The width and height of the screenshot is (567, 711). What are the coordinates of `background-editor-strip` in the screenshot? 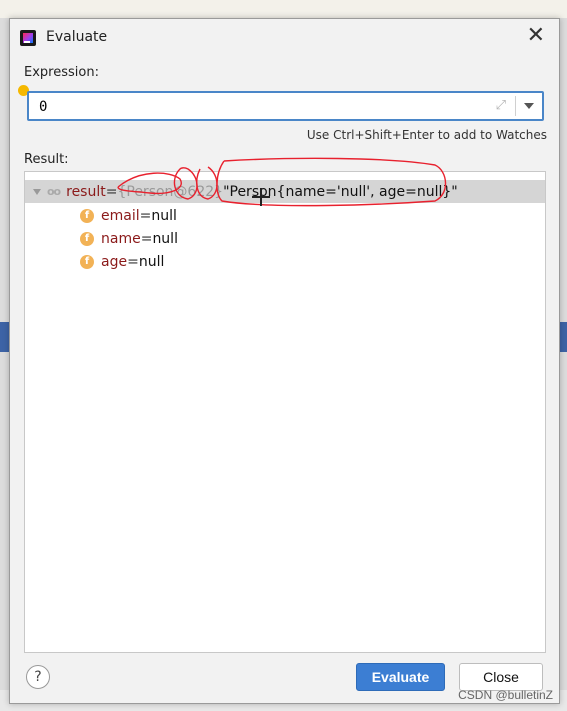 It's located at (283, 9).